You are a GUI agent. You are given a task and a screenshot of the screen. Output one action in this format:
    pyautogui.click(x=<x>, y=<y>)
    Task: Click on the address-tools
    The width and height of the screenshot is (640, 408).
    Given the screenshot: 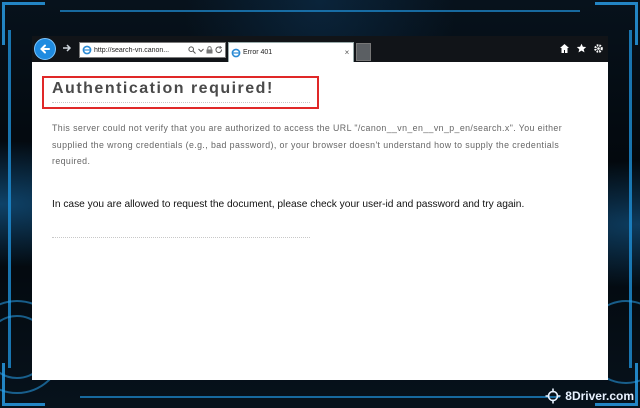 What is the action you would take?
    pyautogui.click(x=206, y=50)
    